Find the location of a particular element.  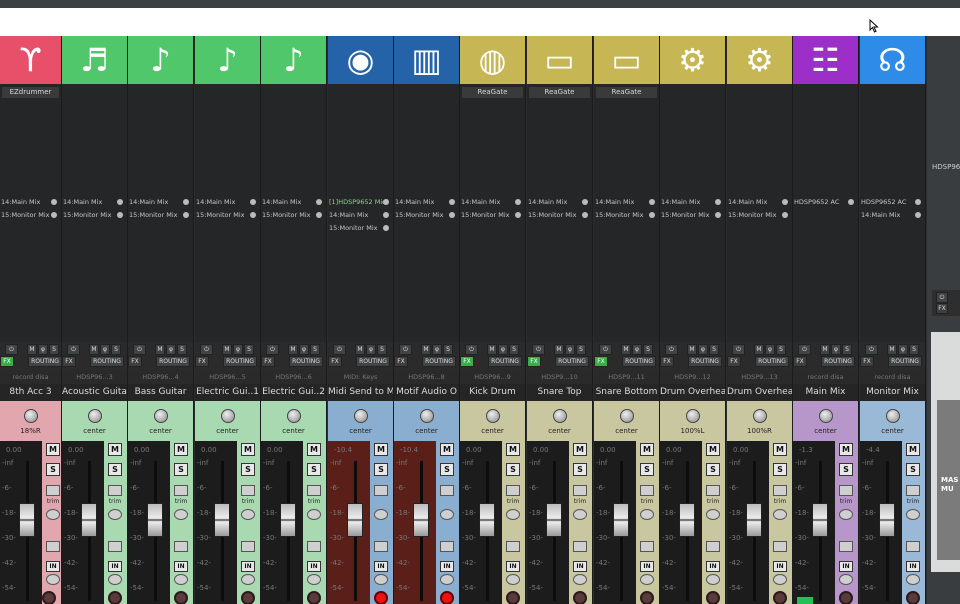

record-input-select: HDSP96...3 is located at coordinates (94, 377).